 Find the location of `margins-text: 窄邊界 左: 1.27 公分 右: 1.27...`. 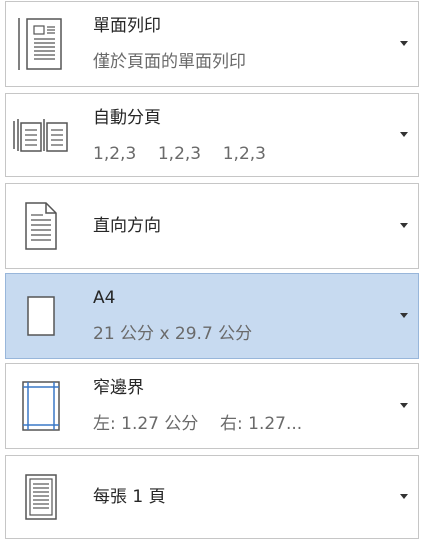

margins-text: 窄邊界 左: 1.27 公分 右: 1.27... is located at coordinates (235, 406).